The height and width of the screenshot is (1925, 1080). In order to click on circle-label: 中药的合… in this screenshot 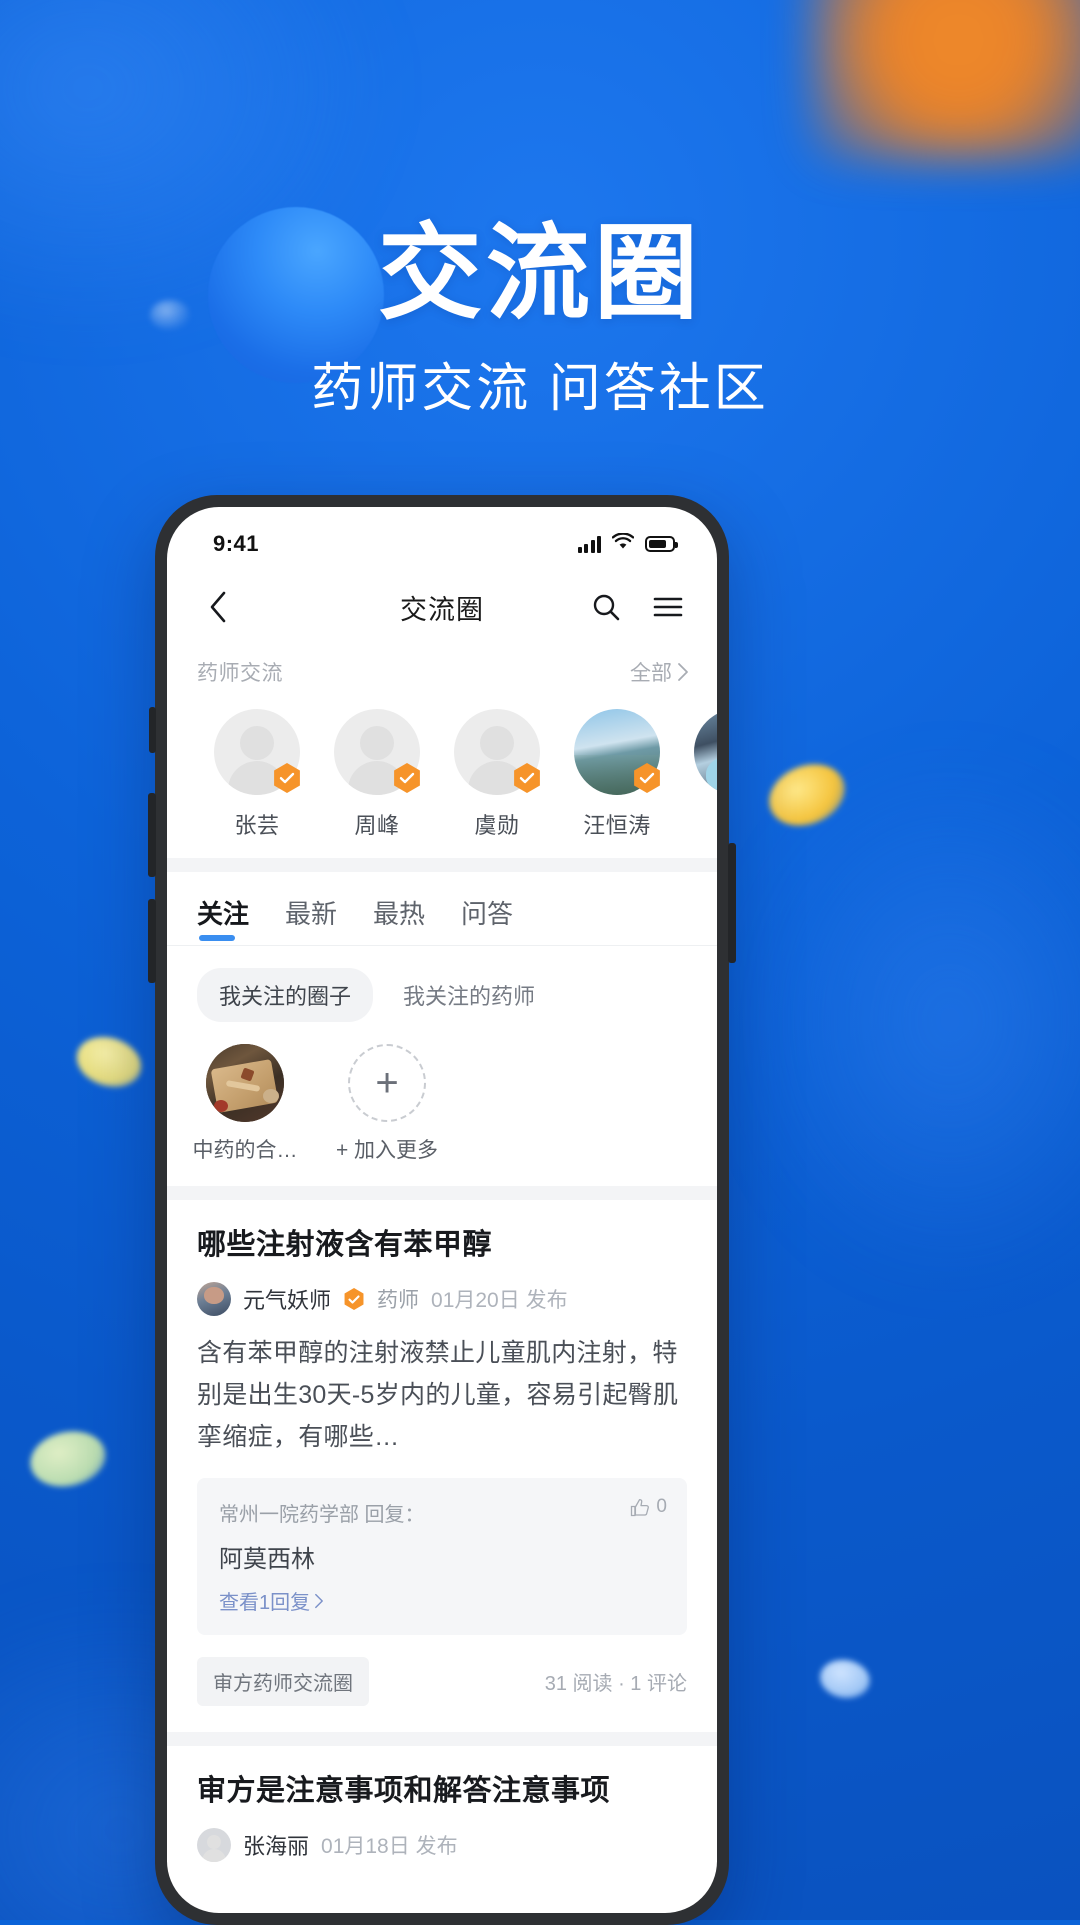, I will do `click(245, 1150)`.